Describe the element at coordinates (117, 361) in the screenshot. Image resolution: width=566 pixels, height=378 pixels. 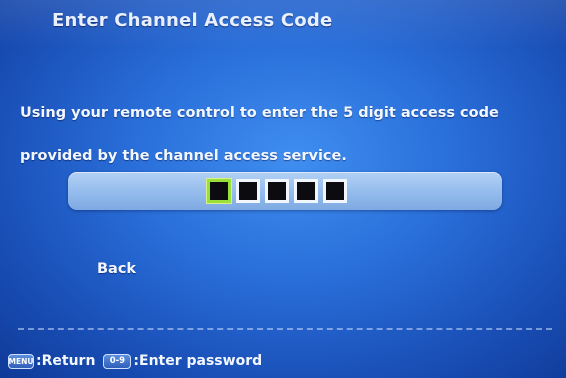
I see `number-keys-icon: 0-9` at that location.